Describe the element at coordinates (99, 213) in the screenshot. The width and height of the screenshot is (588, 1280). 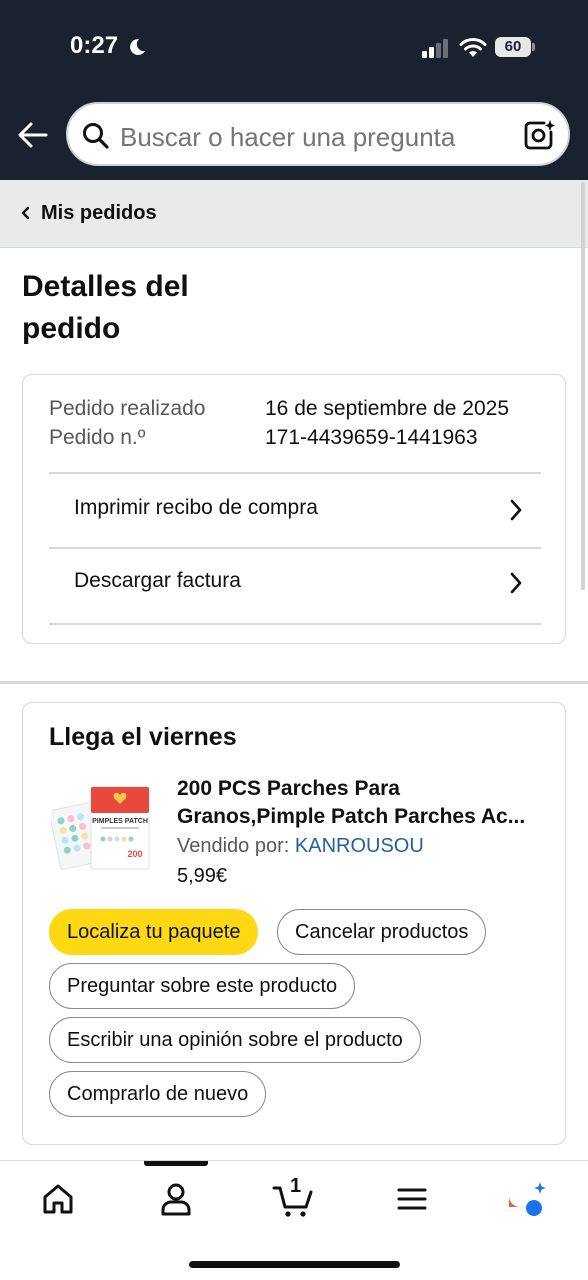
I see `breadcrumb-label: Mis pedidos` at that location.